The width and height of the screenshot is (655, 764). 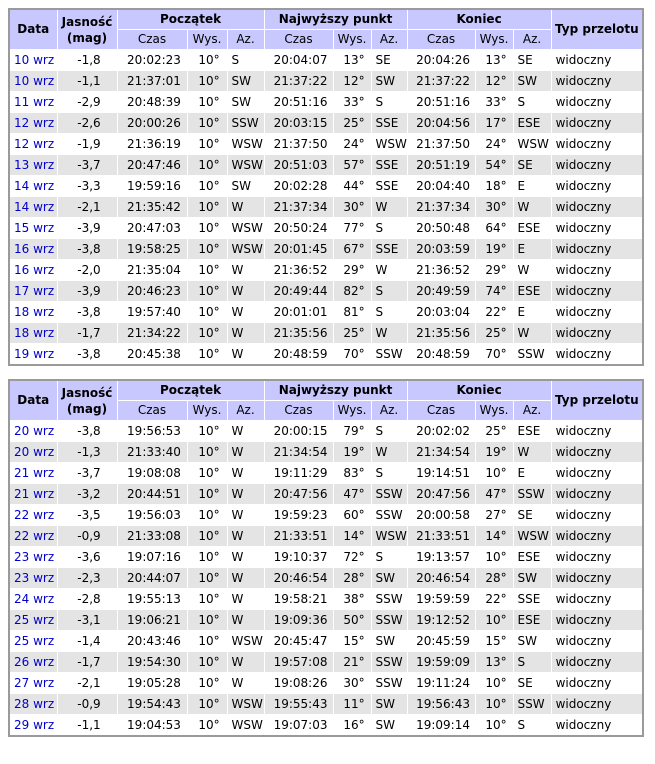 What do you see at coordinates (441, 312) in the screenshot?
I see `end-time: 20:03:04` at bounding box center [441, 312].